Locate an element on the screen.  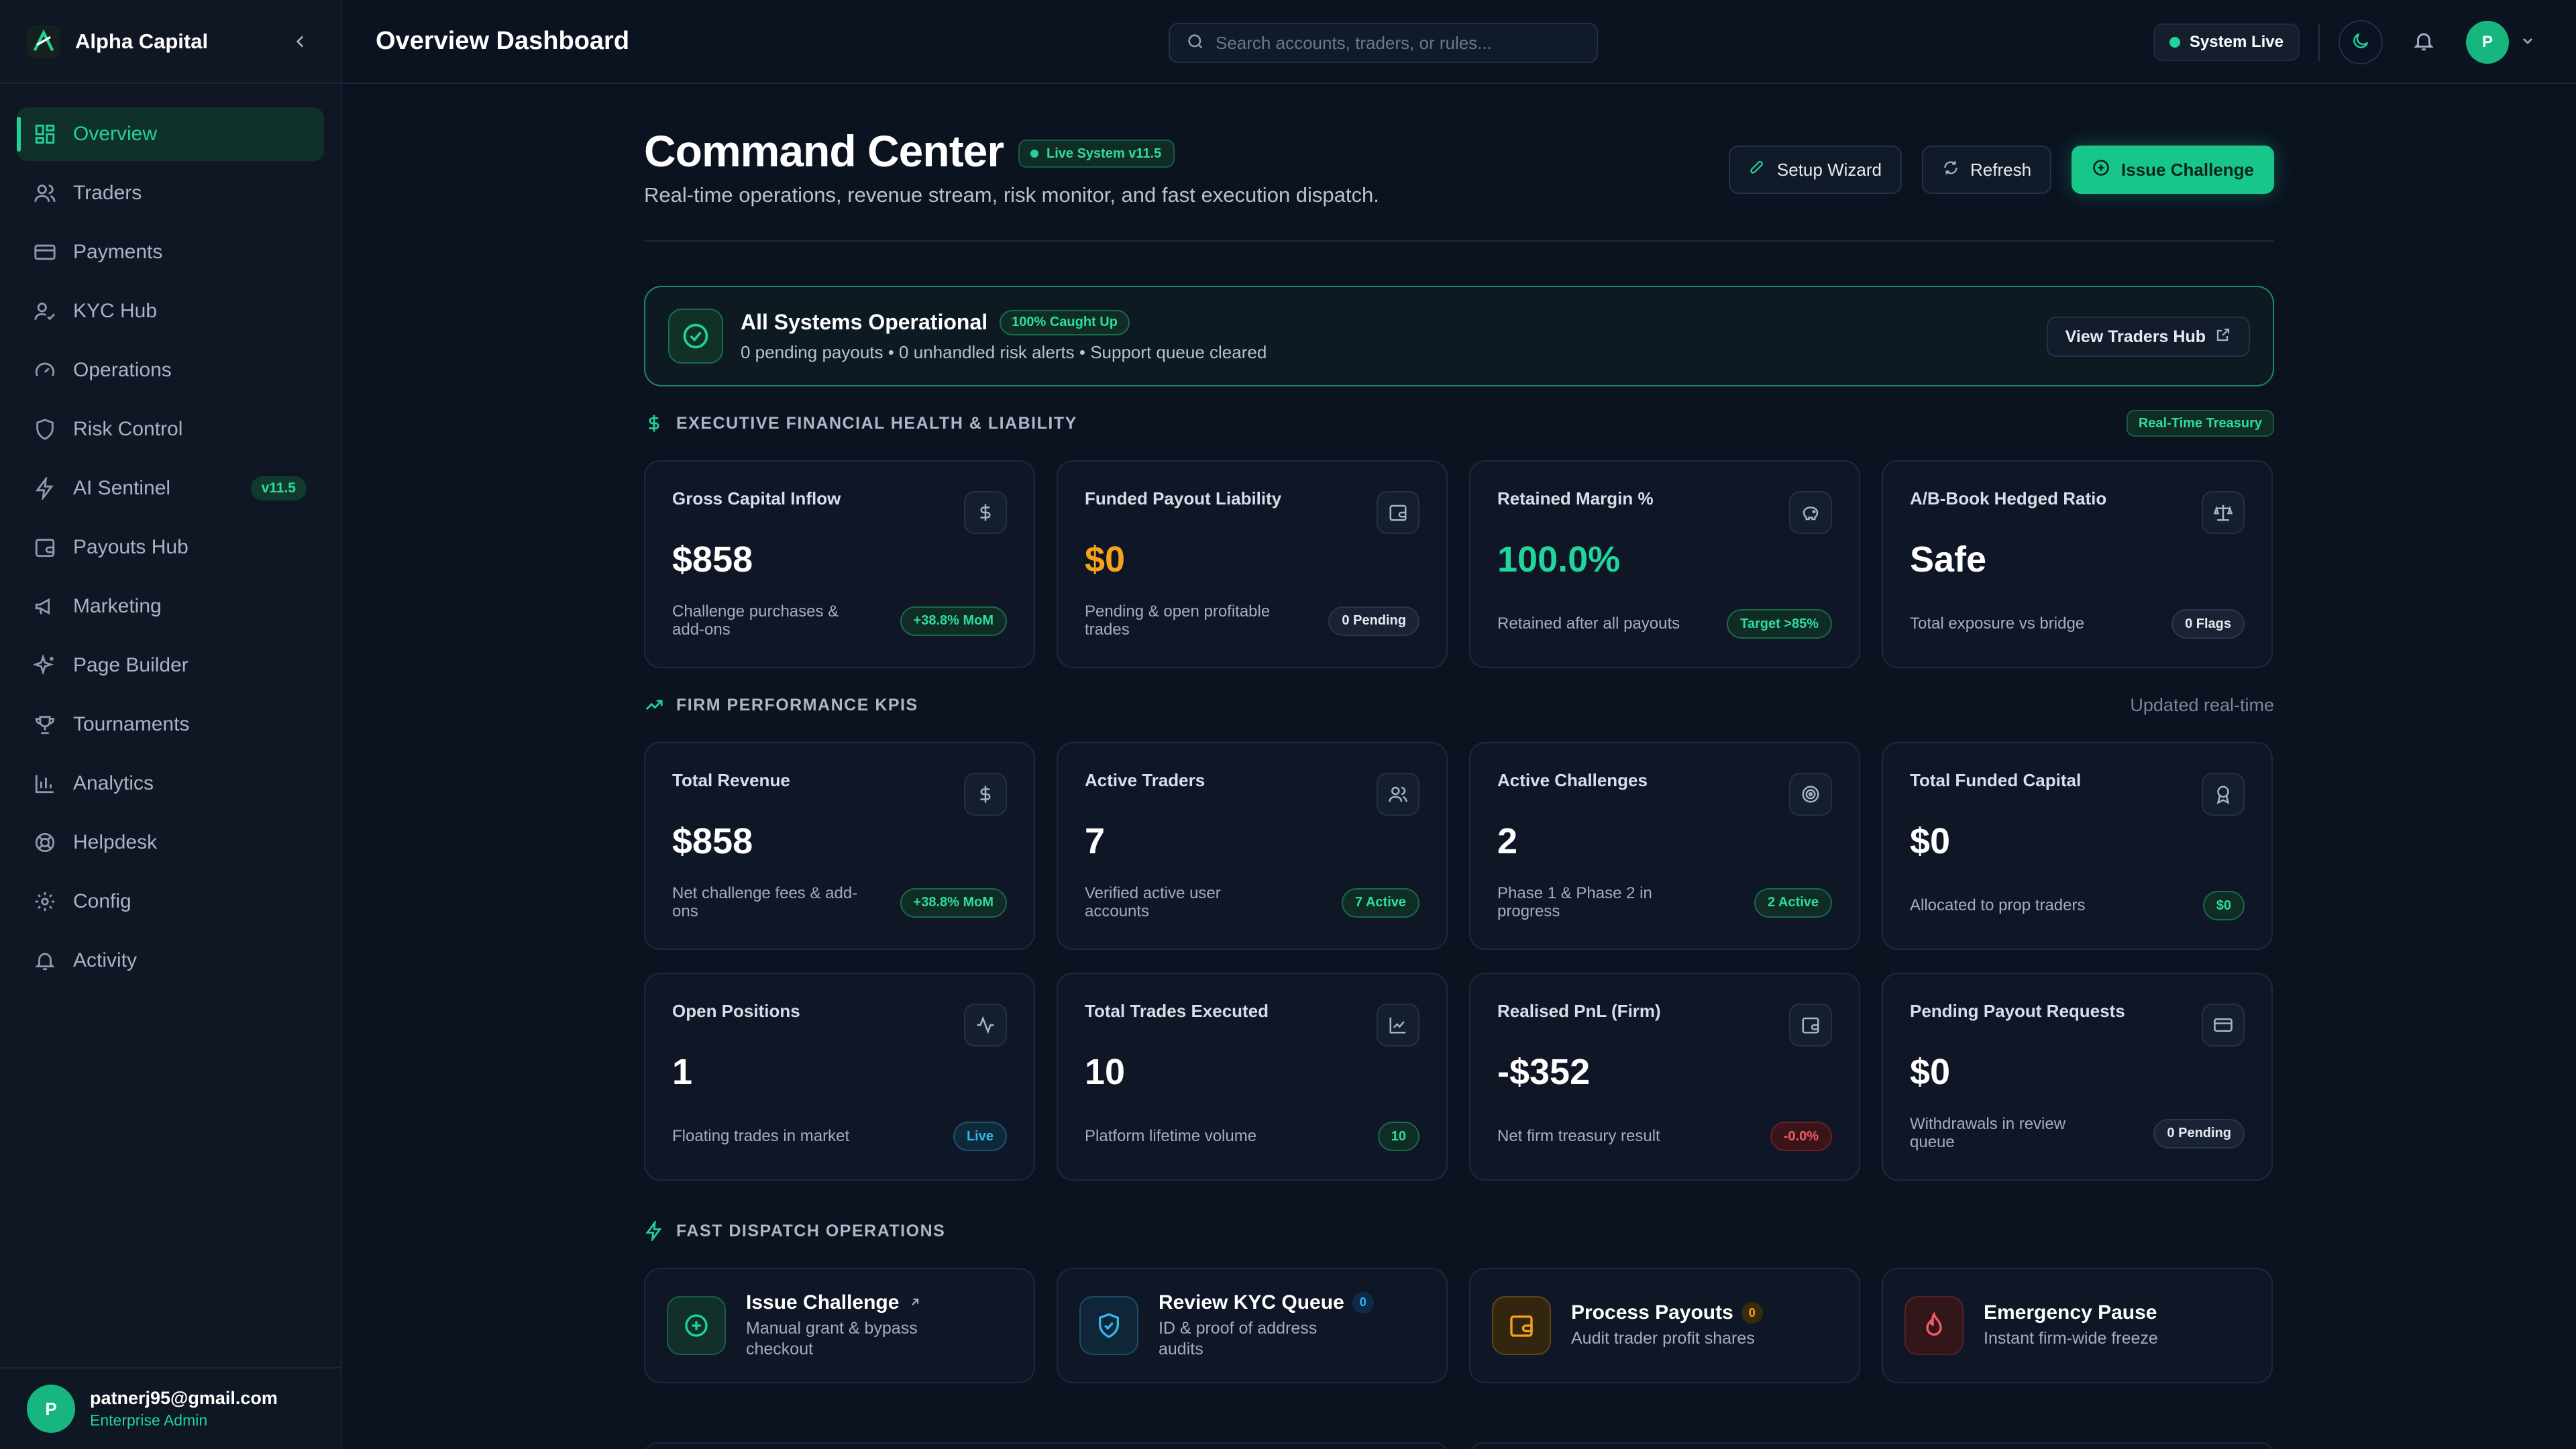
card-description: Withdrawals in review queue is located at coordinates (1988, 1133).